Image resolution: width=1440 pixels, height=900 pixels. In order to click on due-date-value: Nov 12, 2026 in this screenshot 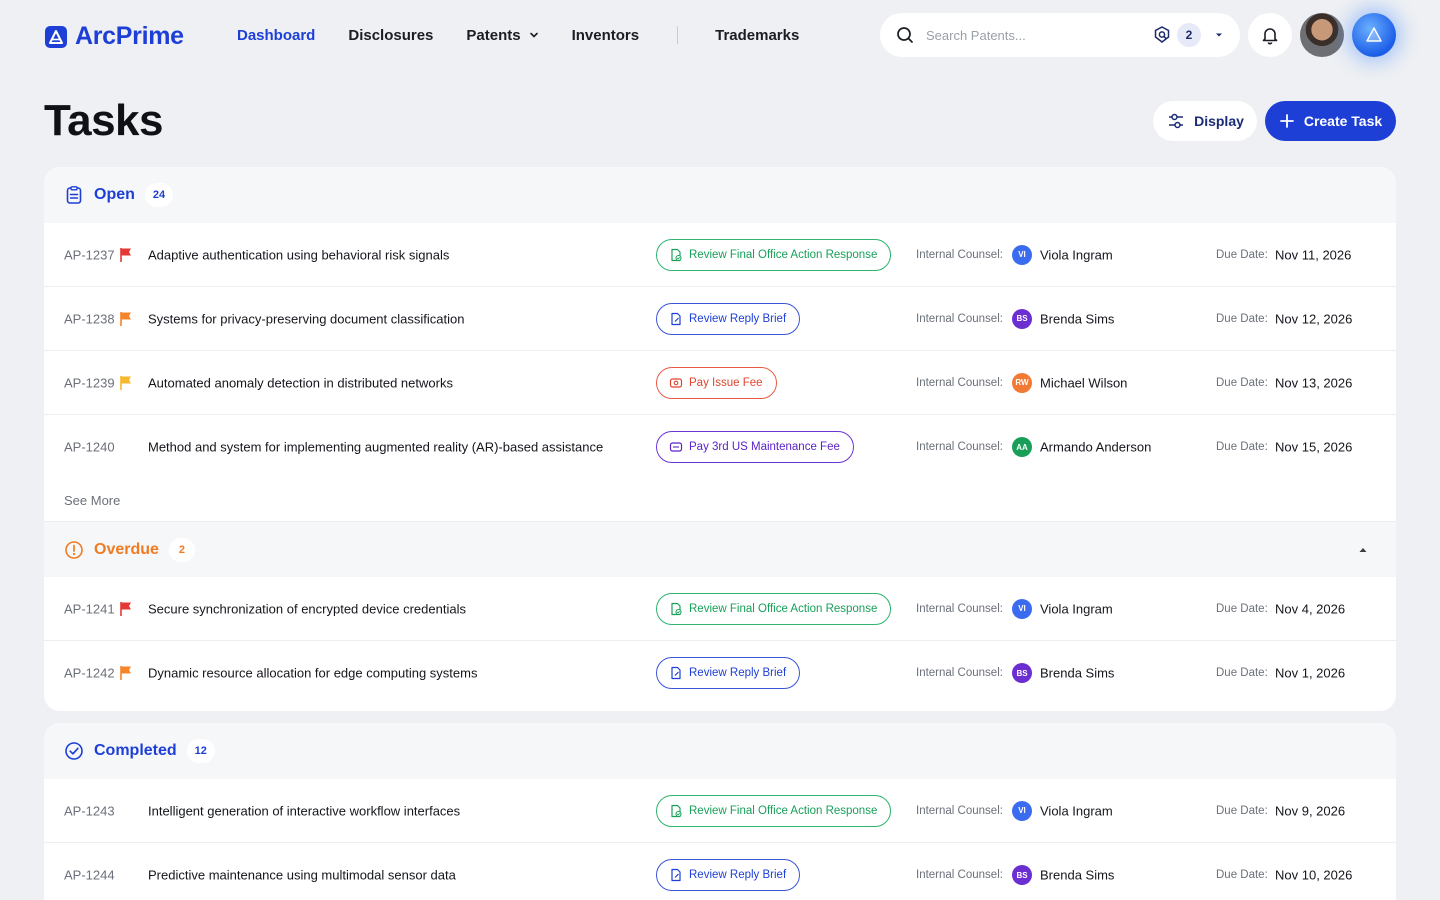, I will do `click(1314, 318)`.